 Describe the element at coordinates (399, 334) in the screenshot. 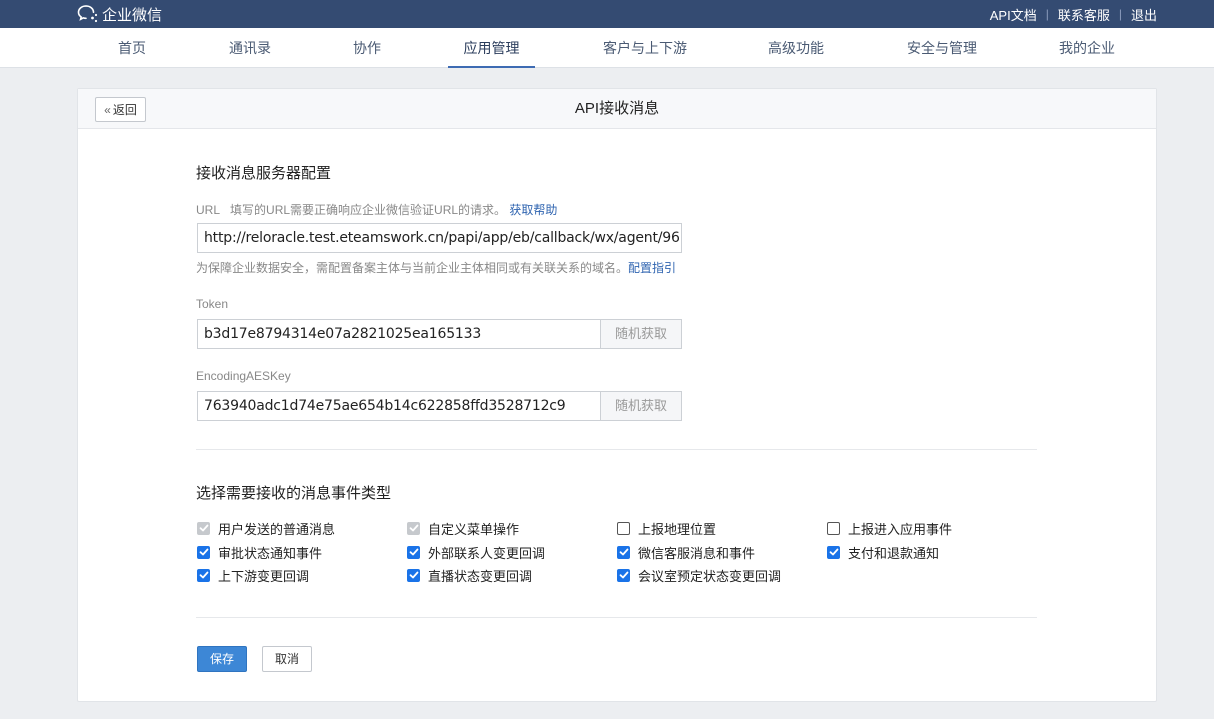

I see `token-input: b3d17e8794314e07a2821025ea165133` at that location.